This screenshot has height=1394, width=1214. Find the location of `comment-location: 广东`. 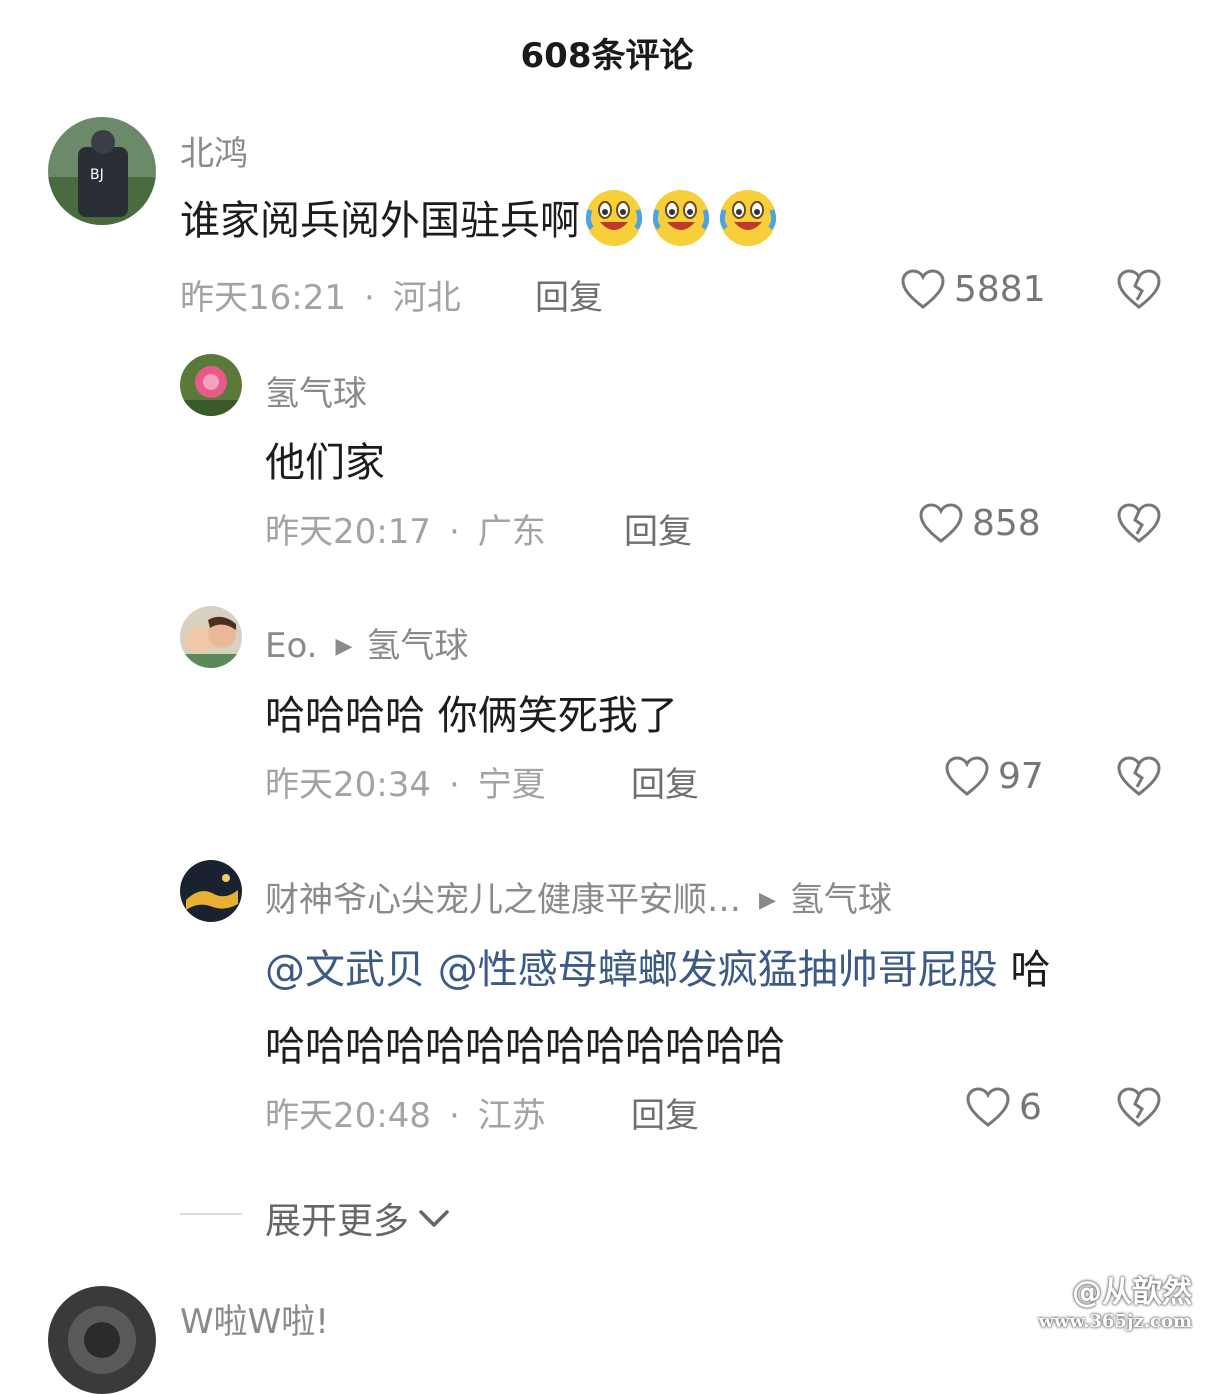

comment-location: 广东 is located at coordinates (511, 532).